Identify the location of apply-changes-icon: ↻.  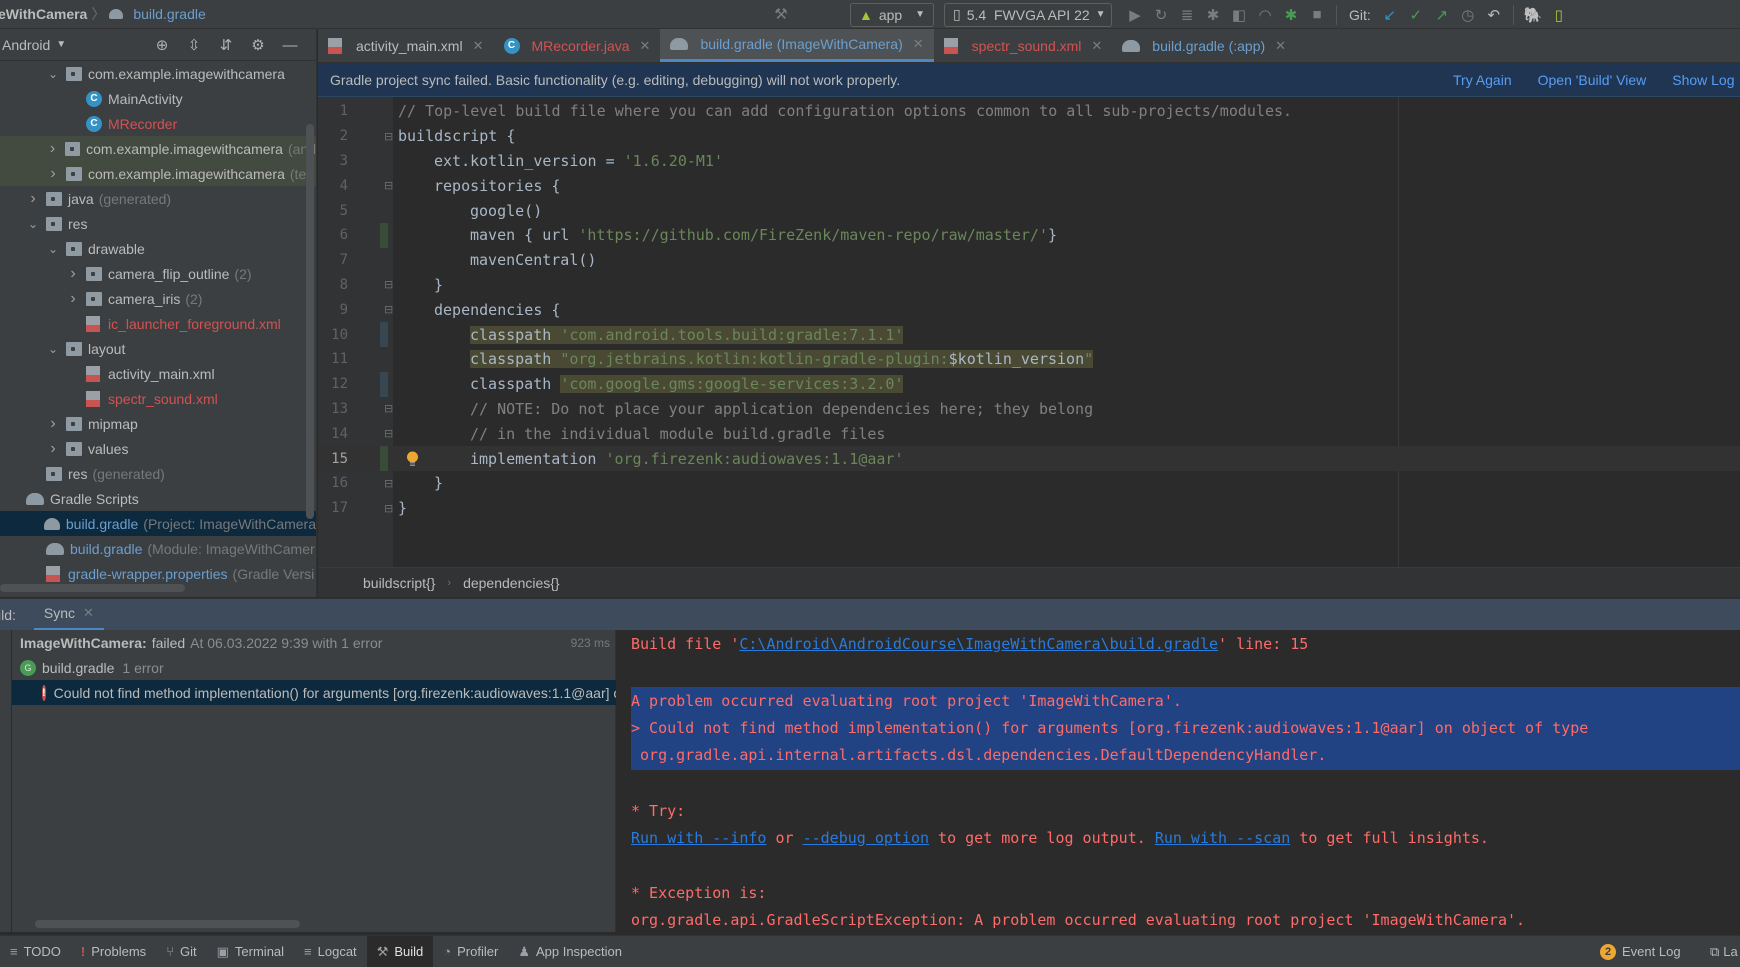
(1161, 15).